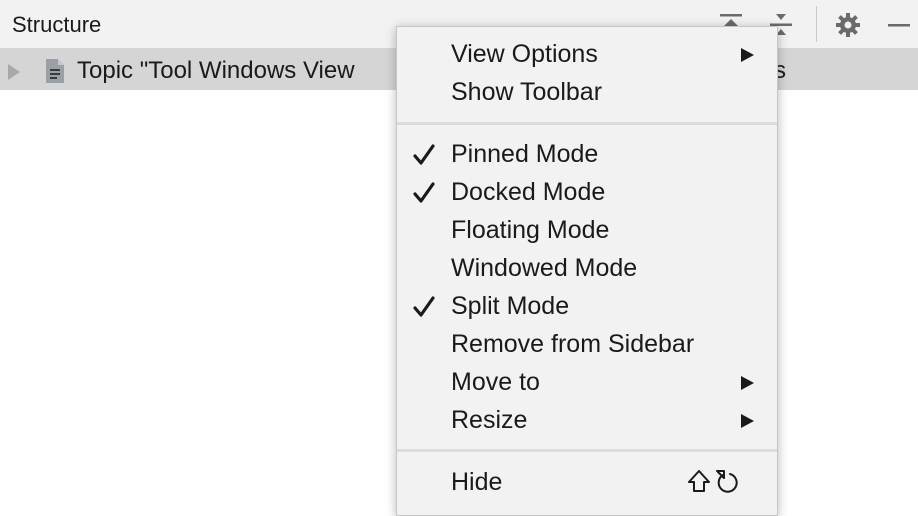 This screenshot has width=918, height=516. I want to click on menu-item-resize: Resize, so click(587, 420).